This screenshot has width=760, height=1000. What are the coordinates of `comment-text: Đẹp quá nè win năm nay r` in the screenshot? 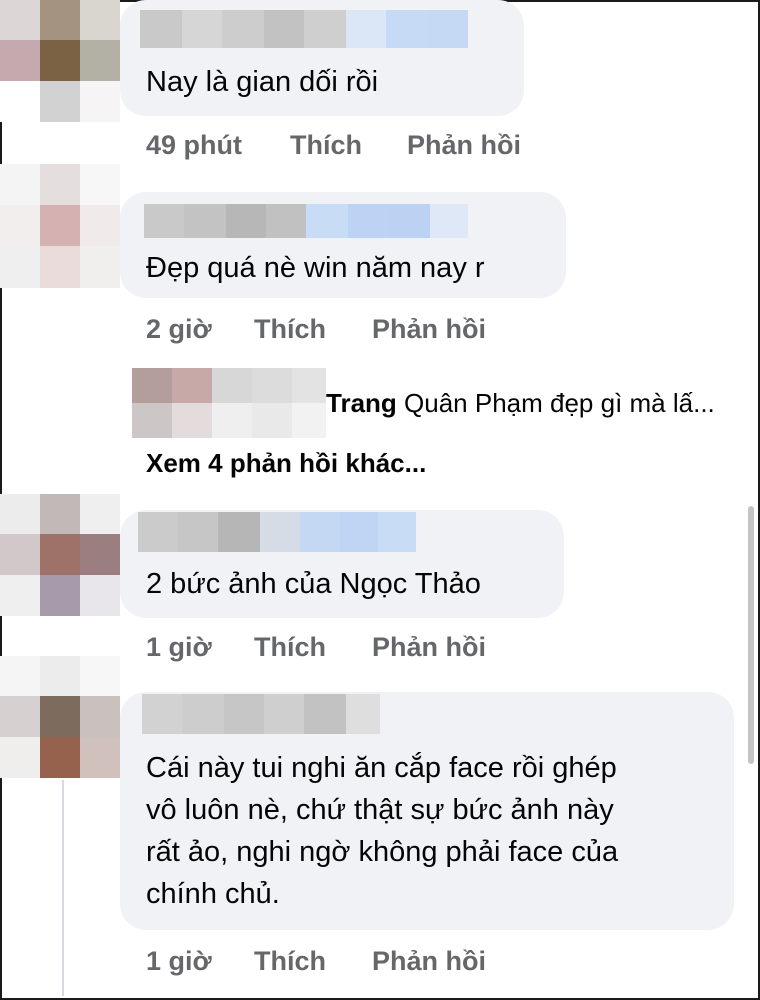 It's located at (315, 268).